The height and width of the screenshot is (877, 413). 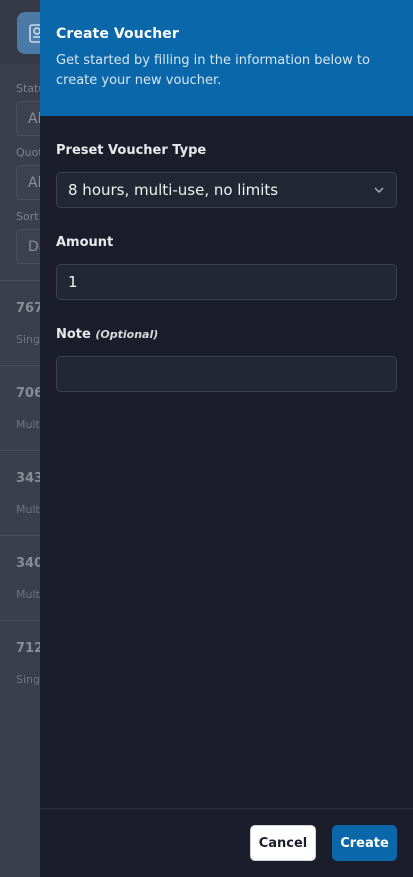 I want to click on drawer-footer-divider, so click(x=226, y=808).